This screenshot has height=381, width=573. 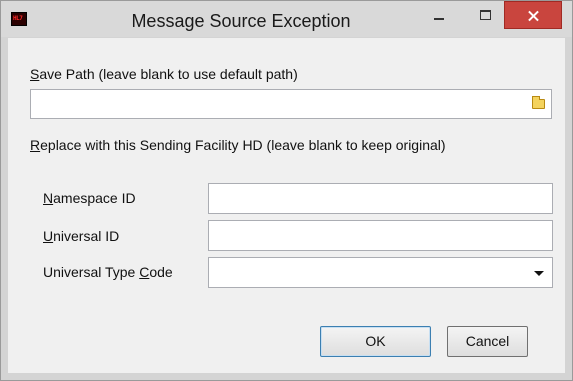 What do you see at coordinates (487, 341) in the screenshot?
I see `cancel-button: Cancel` at bounding box center [487, 341].